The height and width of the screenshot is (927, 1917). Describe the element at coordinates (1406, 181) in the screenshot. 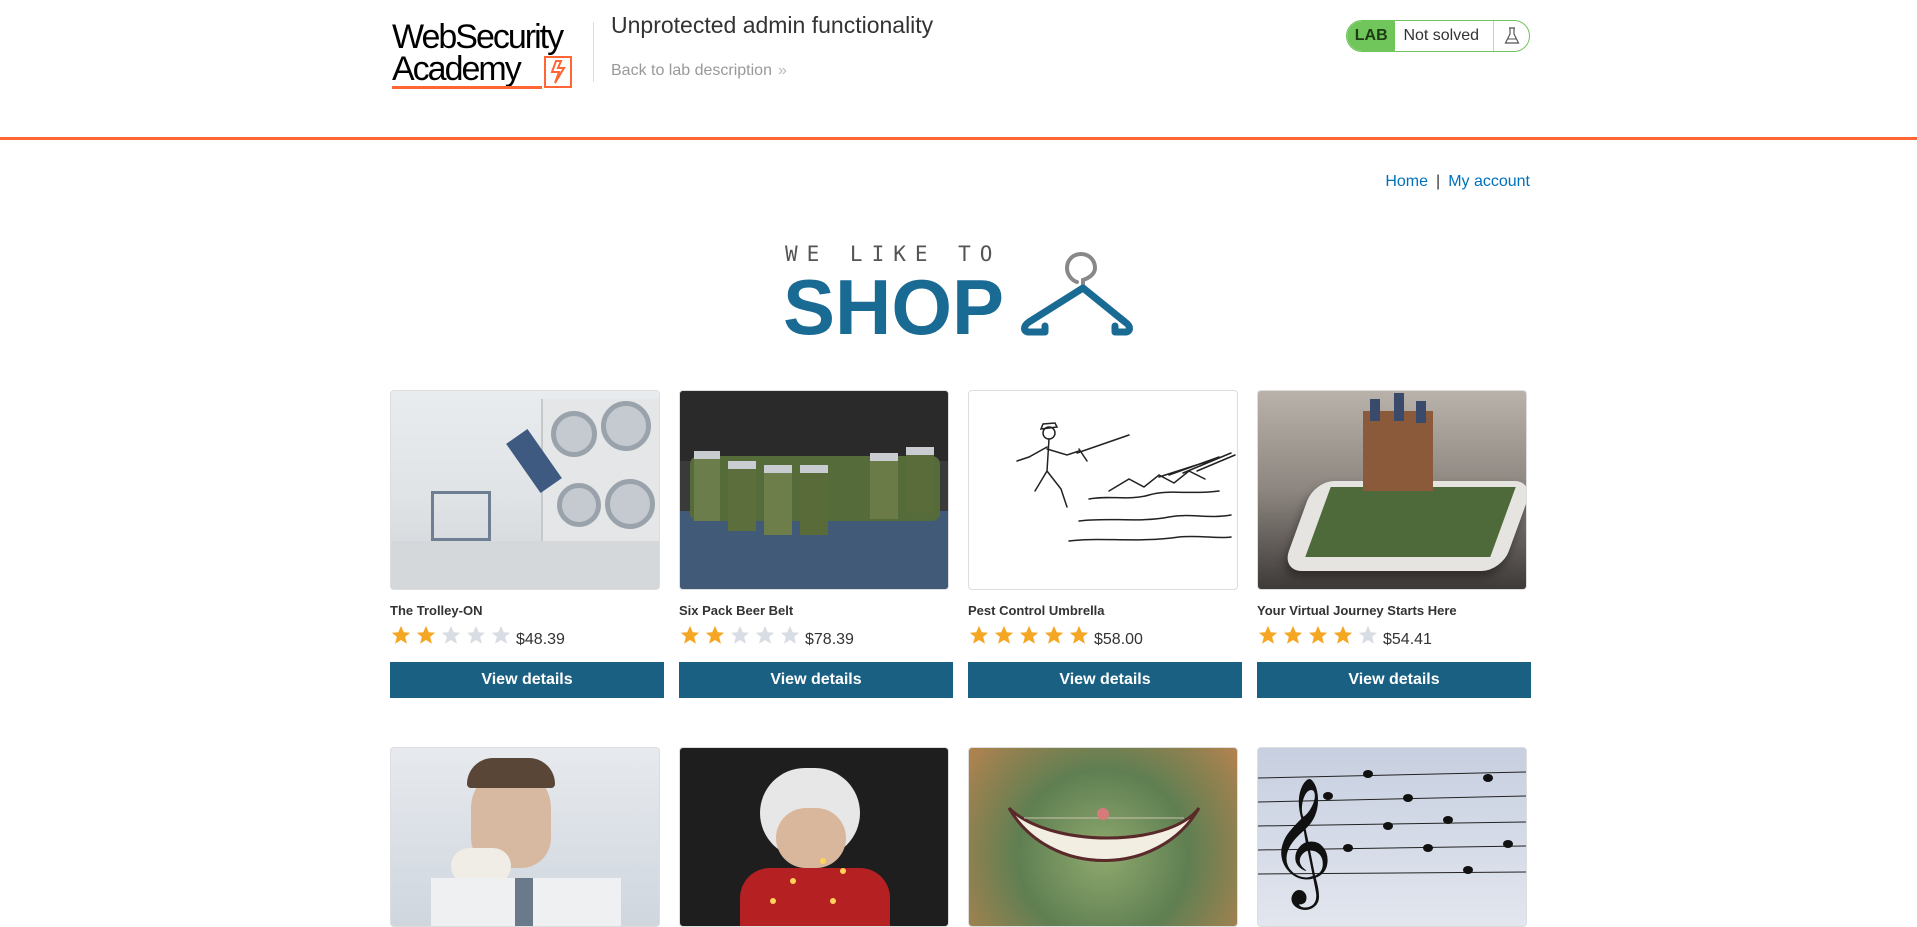

I see `nav-home-link: Home` at that location.